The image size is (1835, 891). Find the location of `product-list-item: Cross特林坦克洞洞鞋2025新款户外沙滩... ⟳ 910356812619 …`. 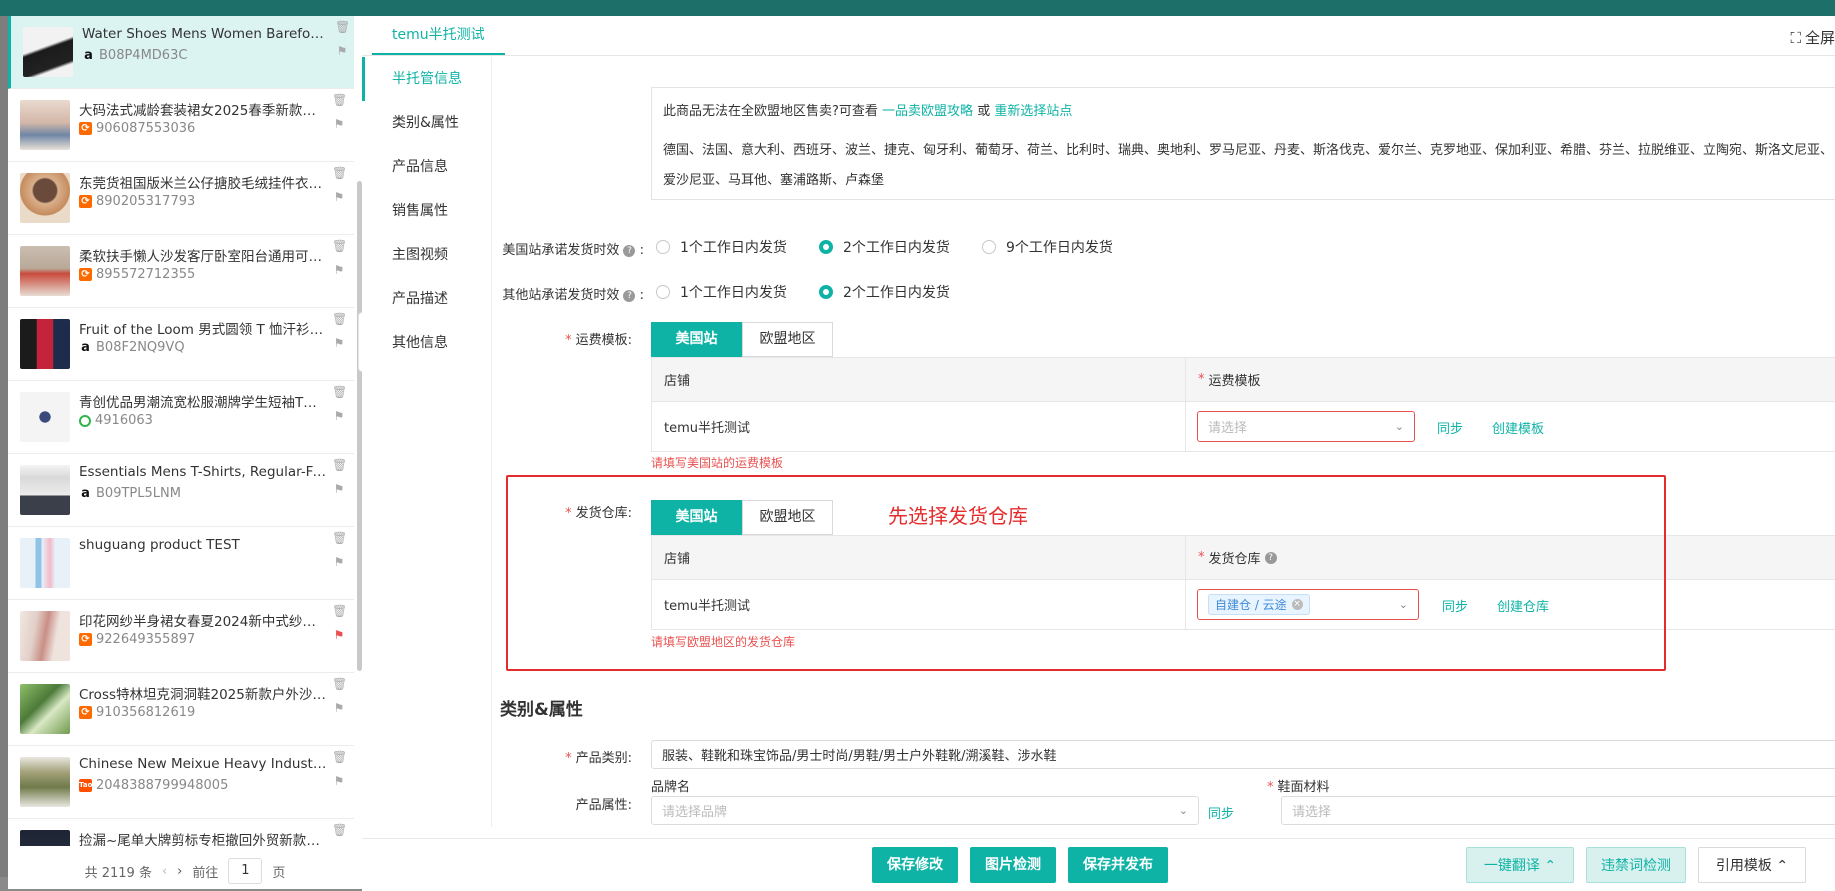

product-list-item: Cross特林坦克洞洞鞋2025新款户外沙滩... ⟳ 910356812619 … is located at coordinates (181, 709).